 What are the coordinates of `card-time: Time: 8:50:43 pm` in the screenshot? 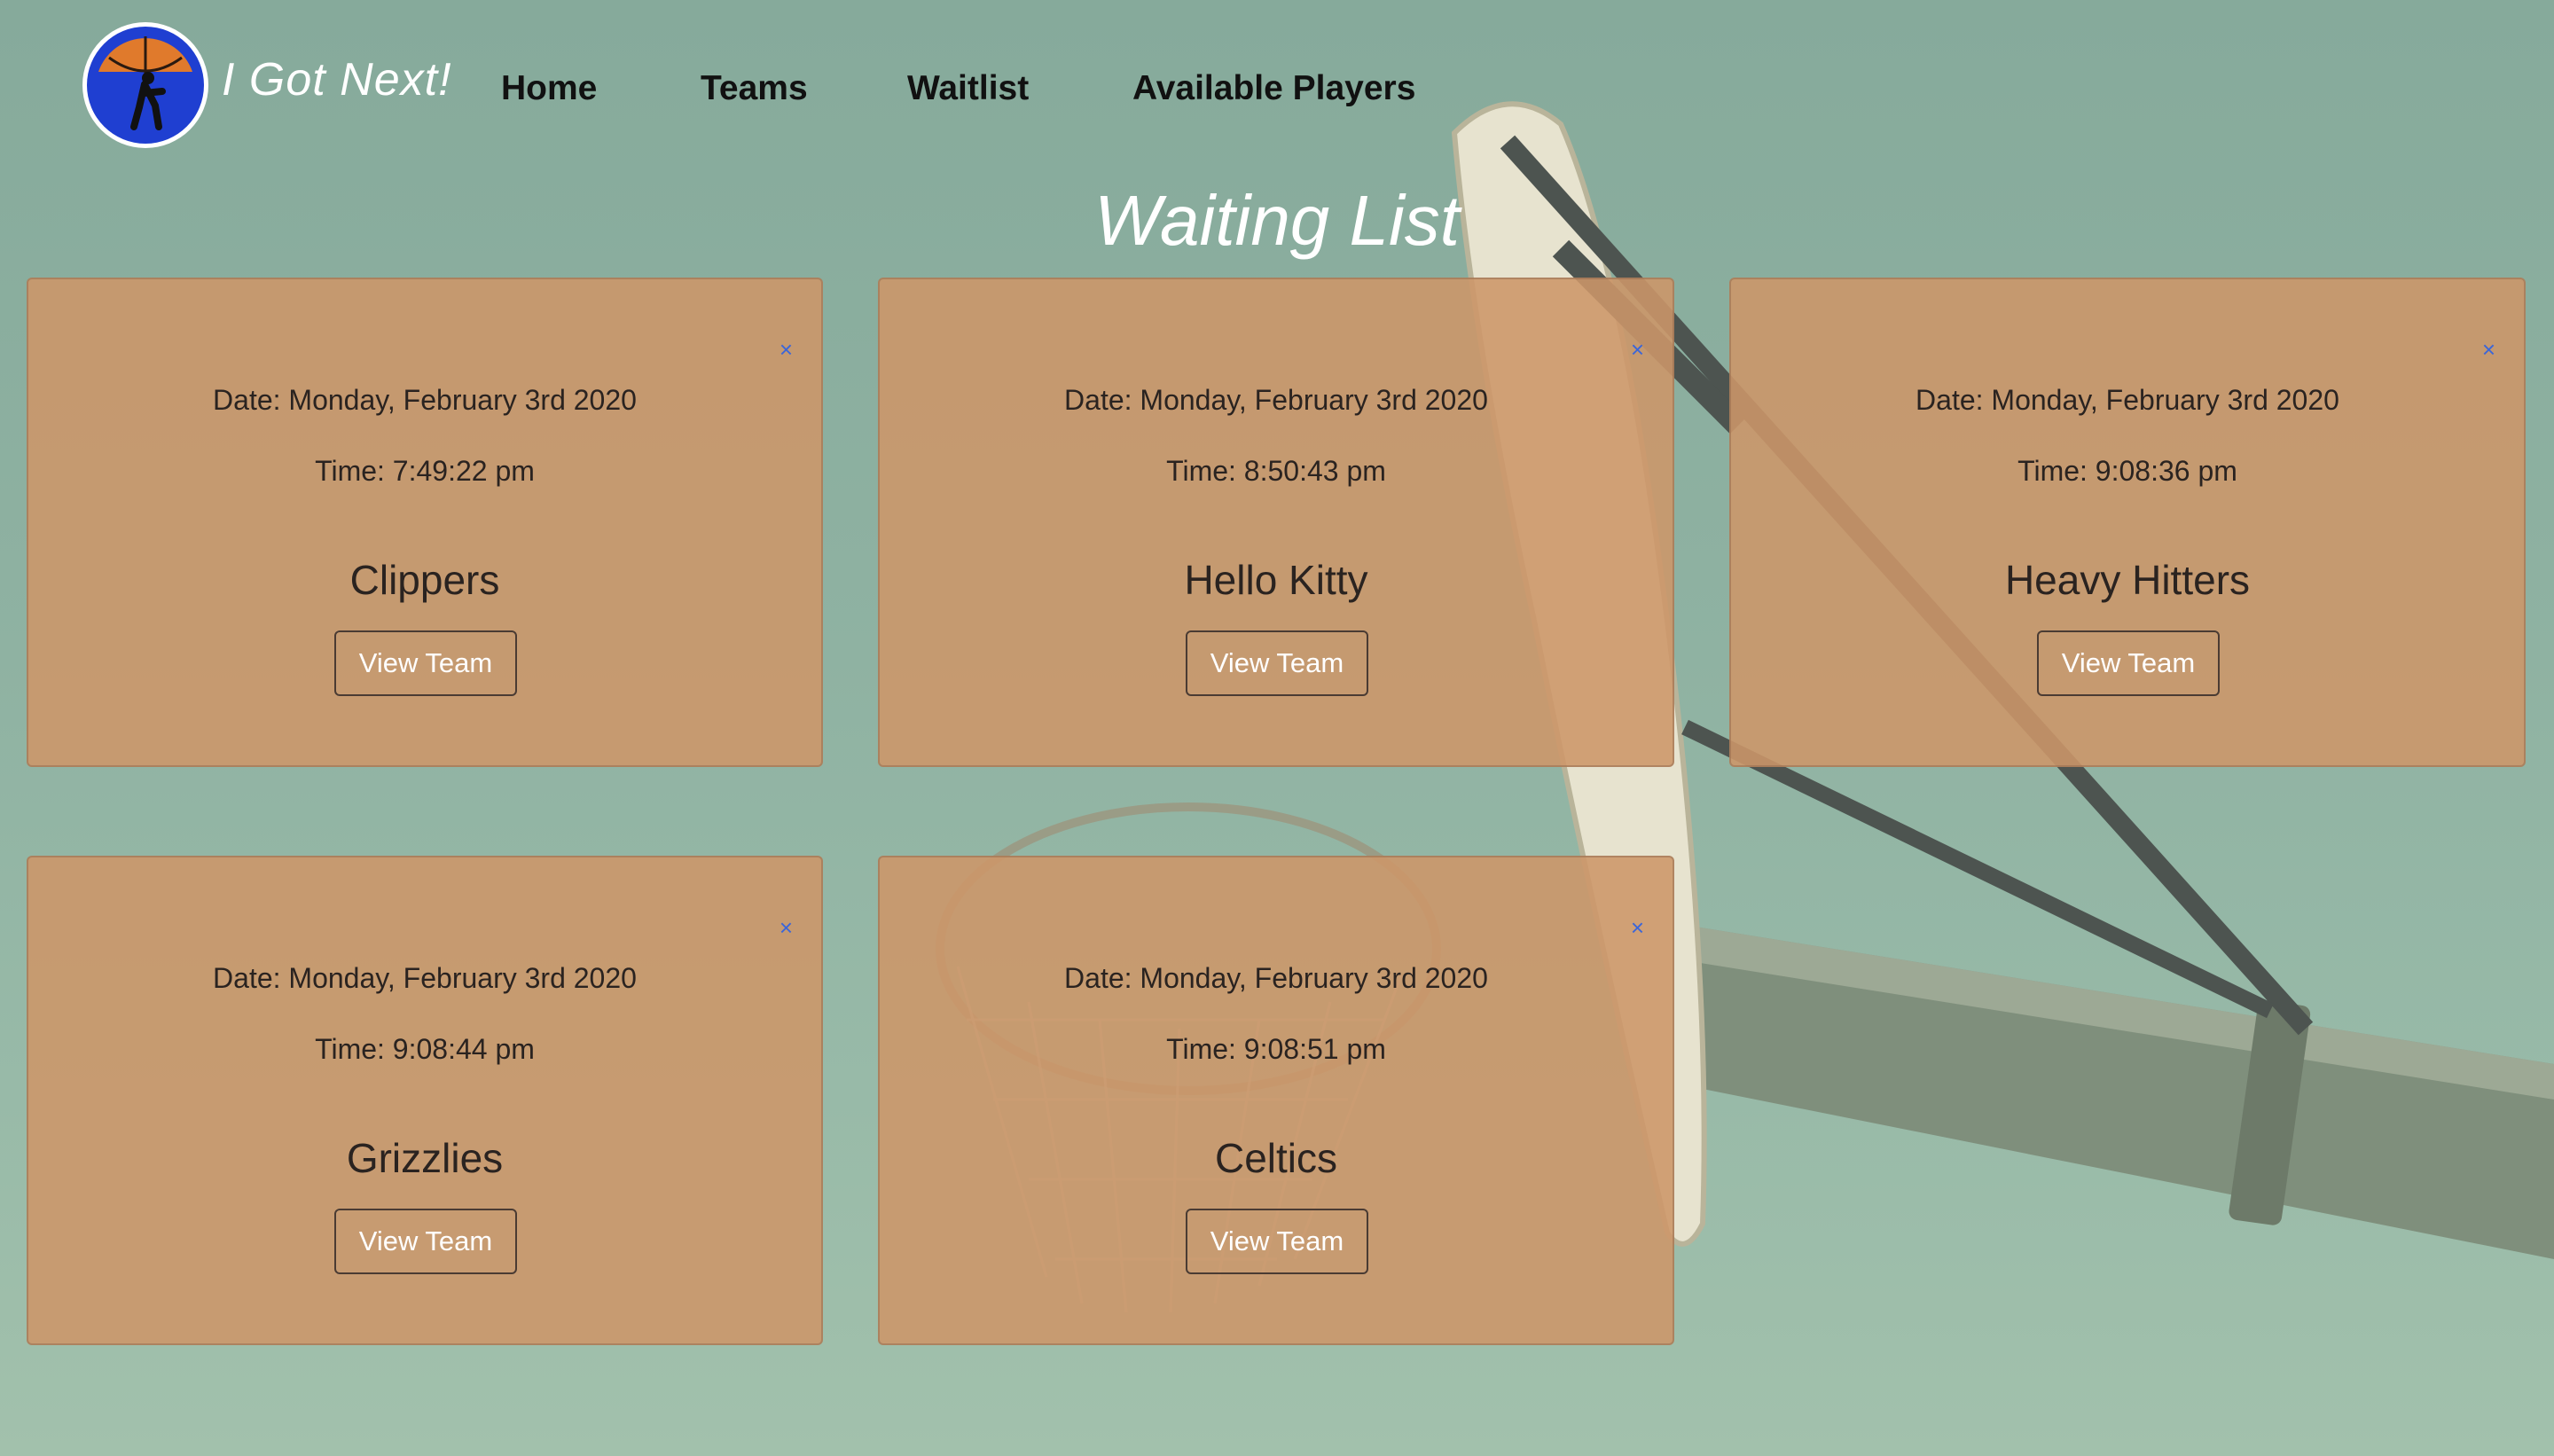 It's located at (1276, 471).